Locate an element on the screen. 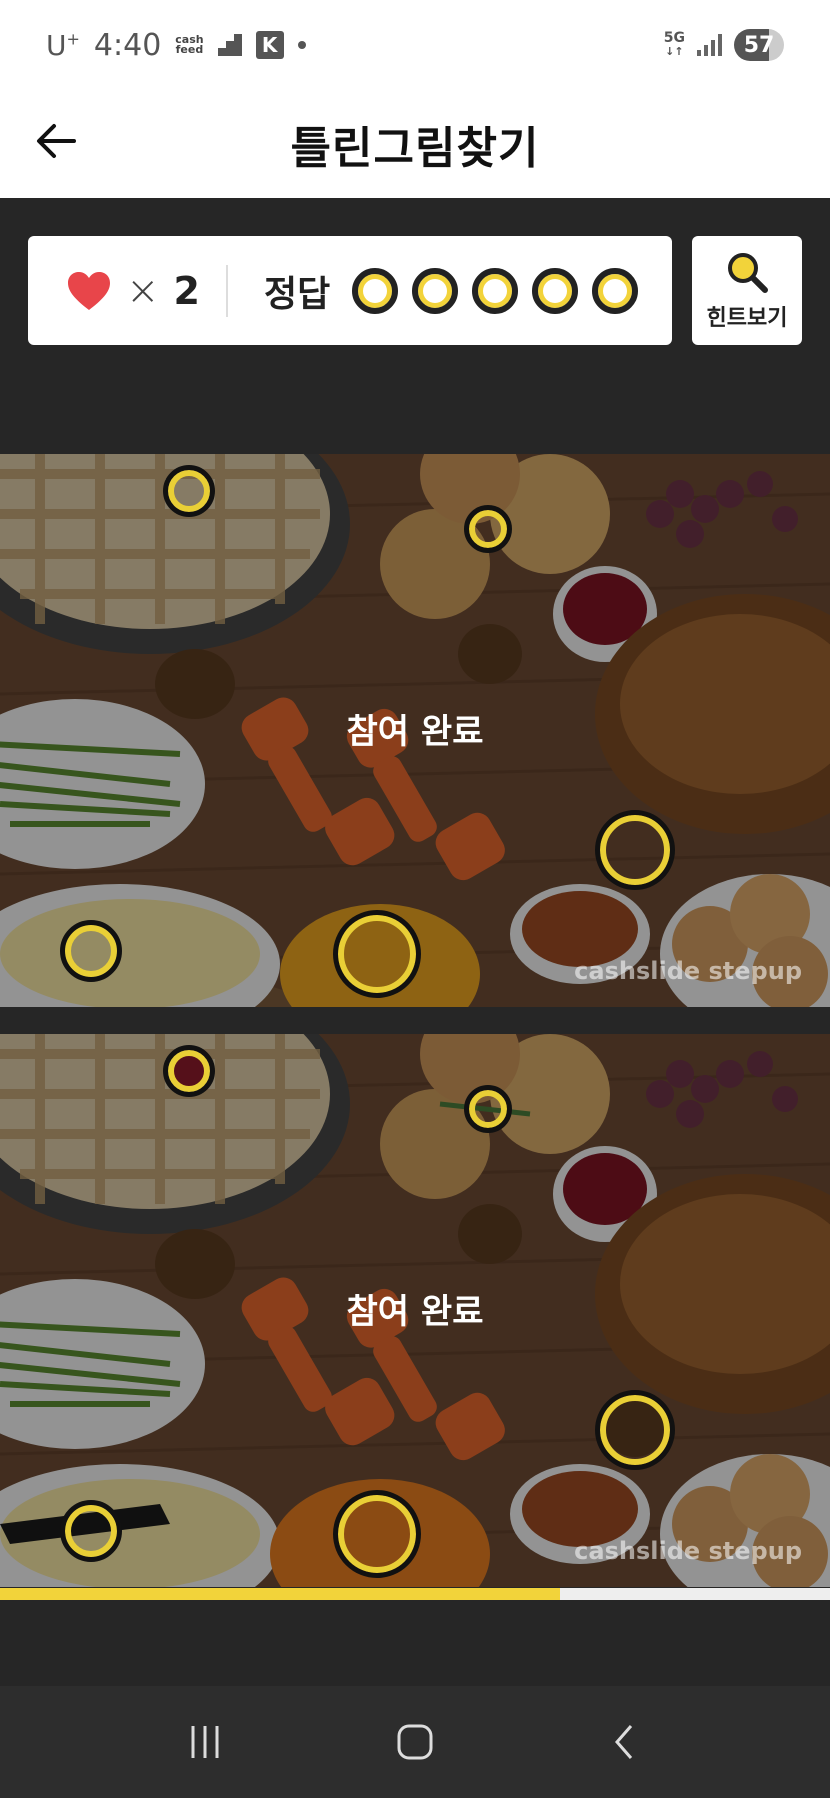 The height and width of the screenshot is (1798, 830). home-icon is located at coordinates (415, 1742).